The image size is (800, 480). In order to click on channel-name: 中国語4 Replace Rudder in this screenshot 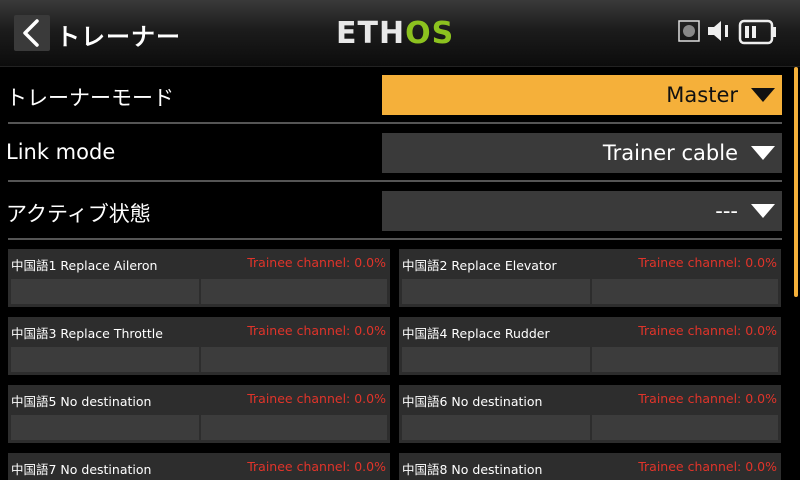, I will do `click(476, 333)`.